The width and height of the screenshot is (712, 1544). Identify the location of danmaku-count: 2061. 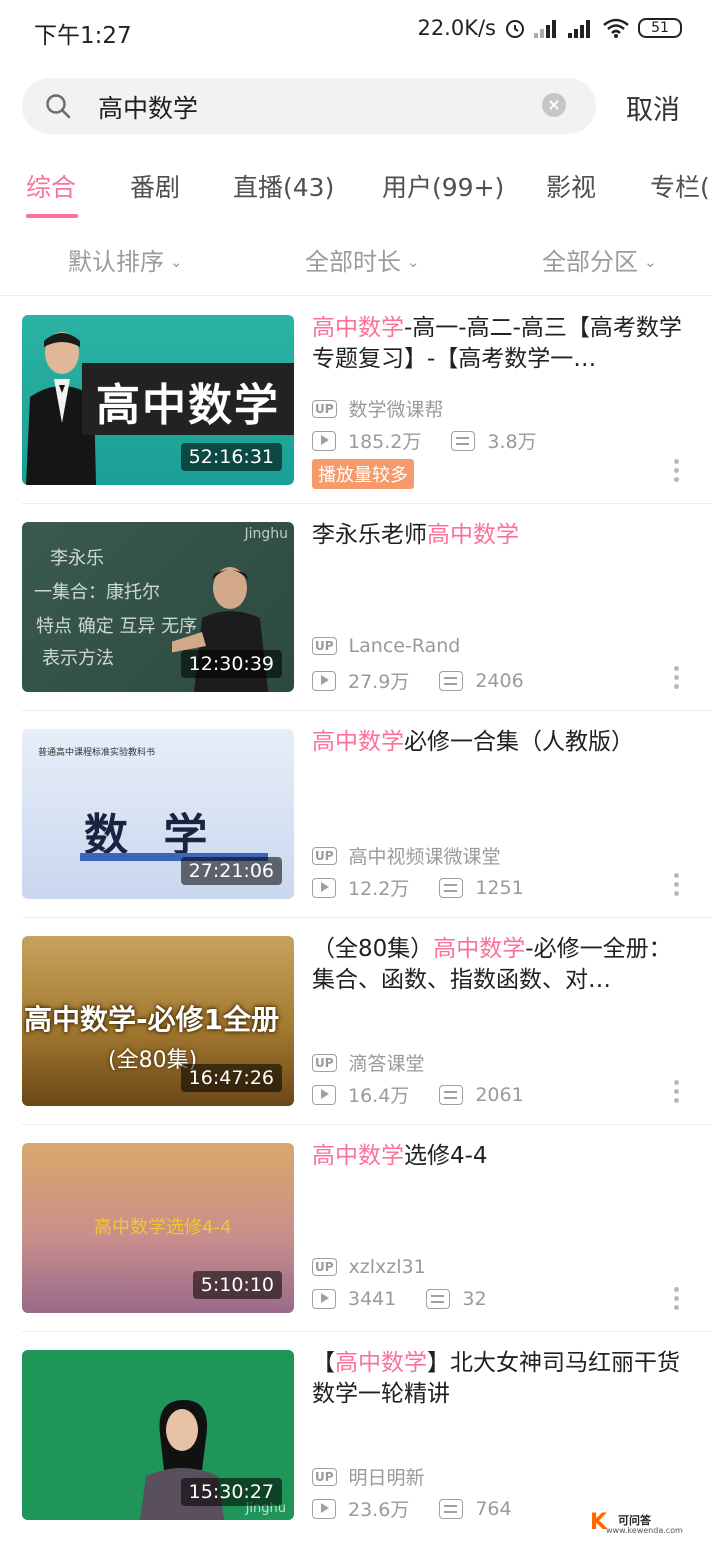
(499, 1094).